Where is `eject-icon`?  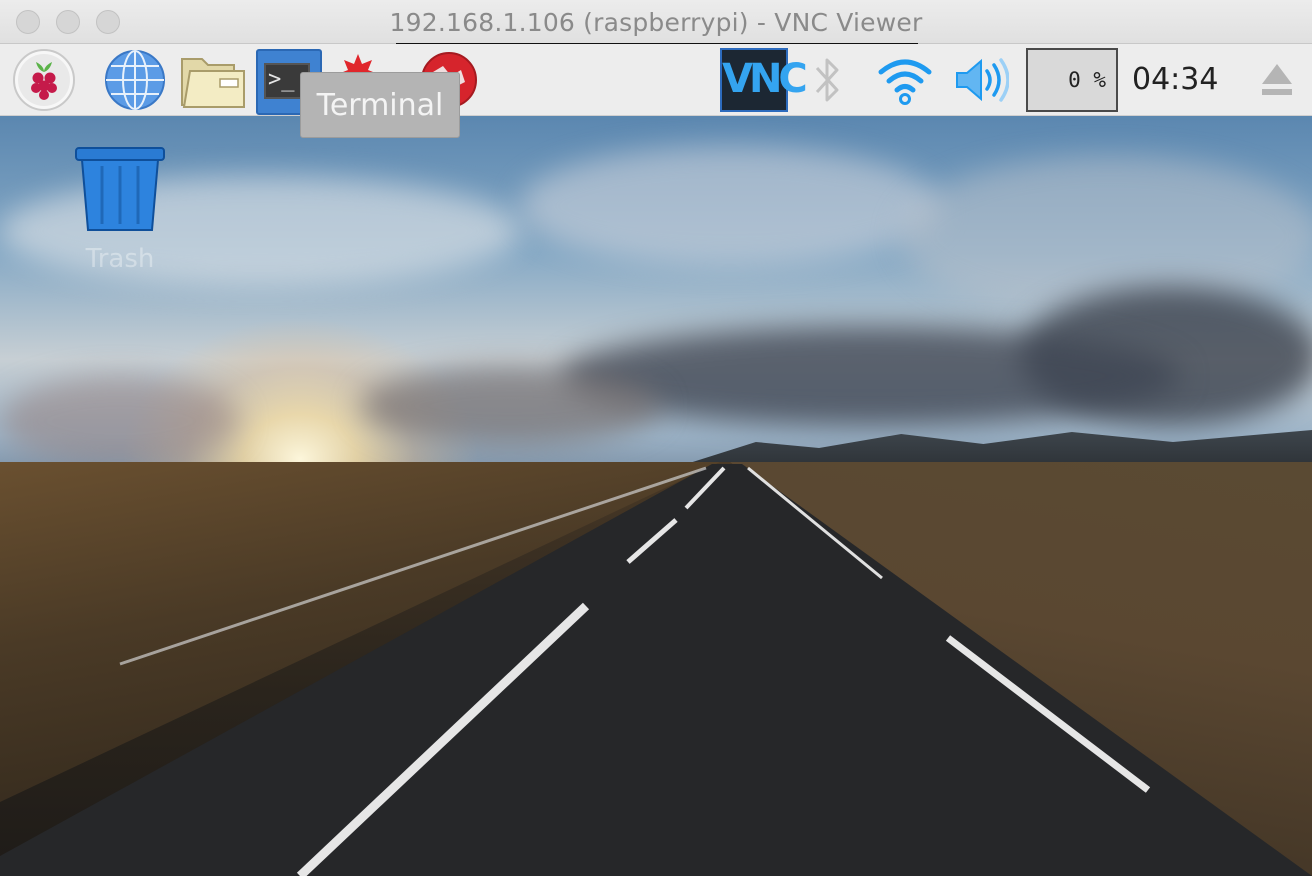
eject-icon is located at coordinates (1277, 79).